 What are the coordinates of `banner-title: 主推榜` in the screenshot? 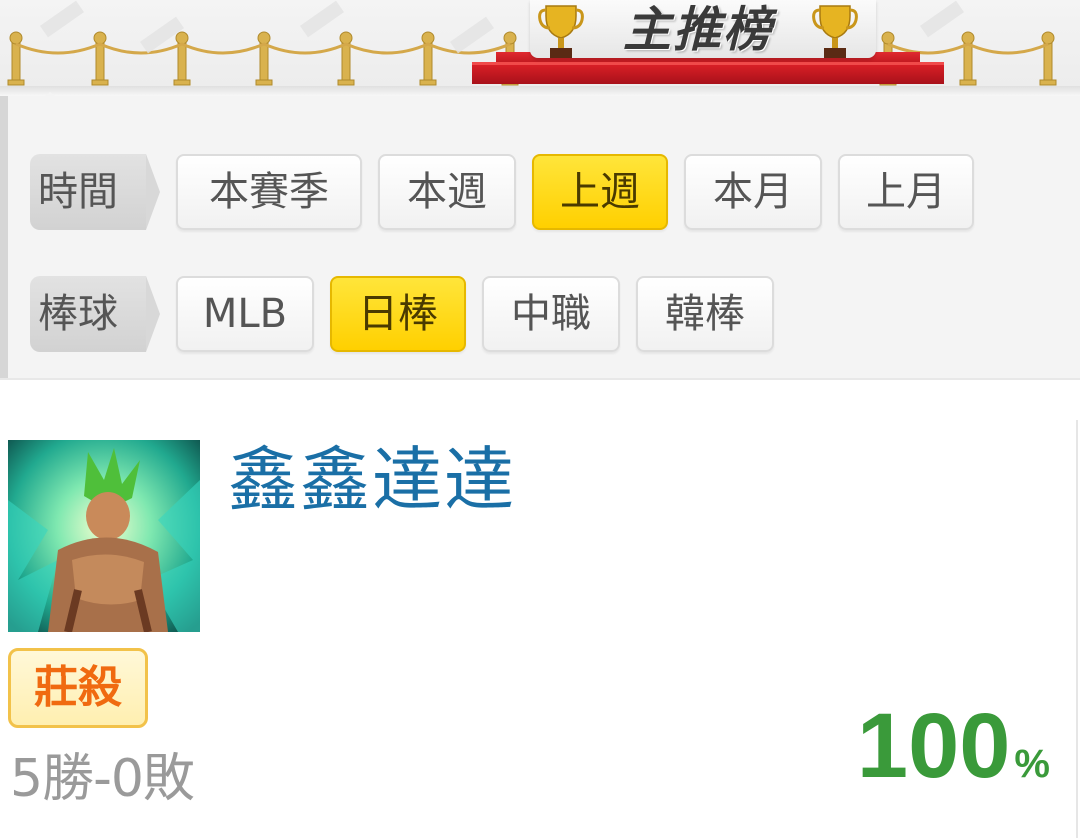 It's located at (697, 30).